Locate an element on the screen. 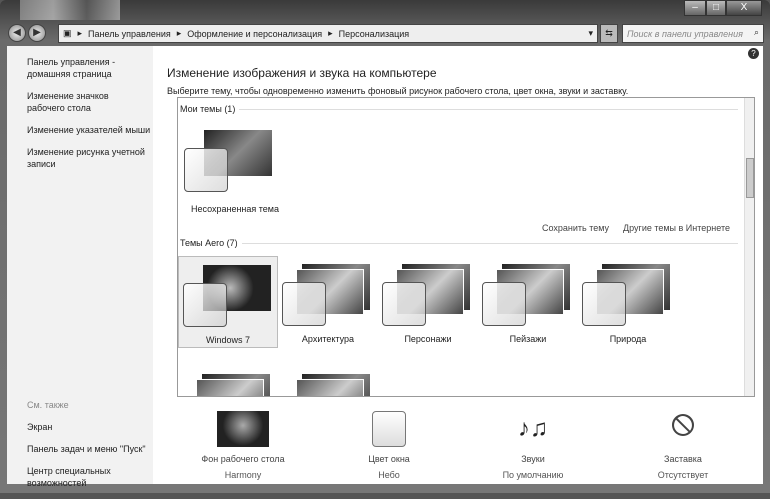 This screenshot has height=499, width=770. desktop-background-button: Фон рабочего стола Harmony is located at coordinates (243, 445).